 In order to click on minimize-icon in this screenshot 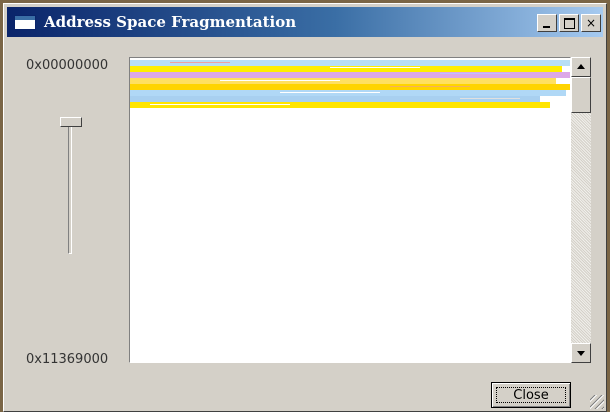, I will do `click(546, 27)`.